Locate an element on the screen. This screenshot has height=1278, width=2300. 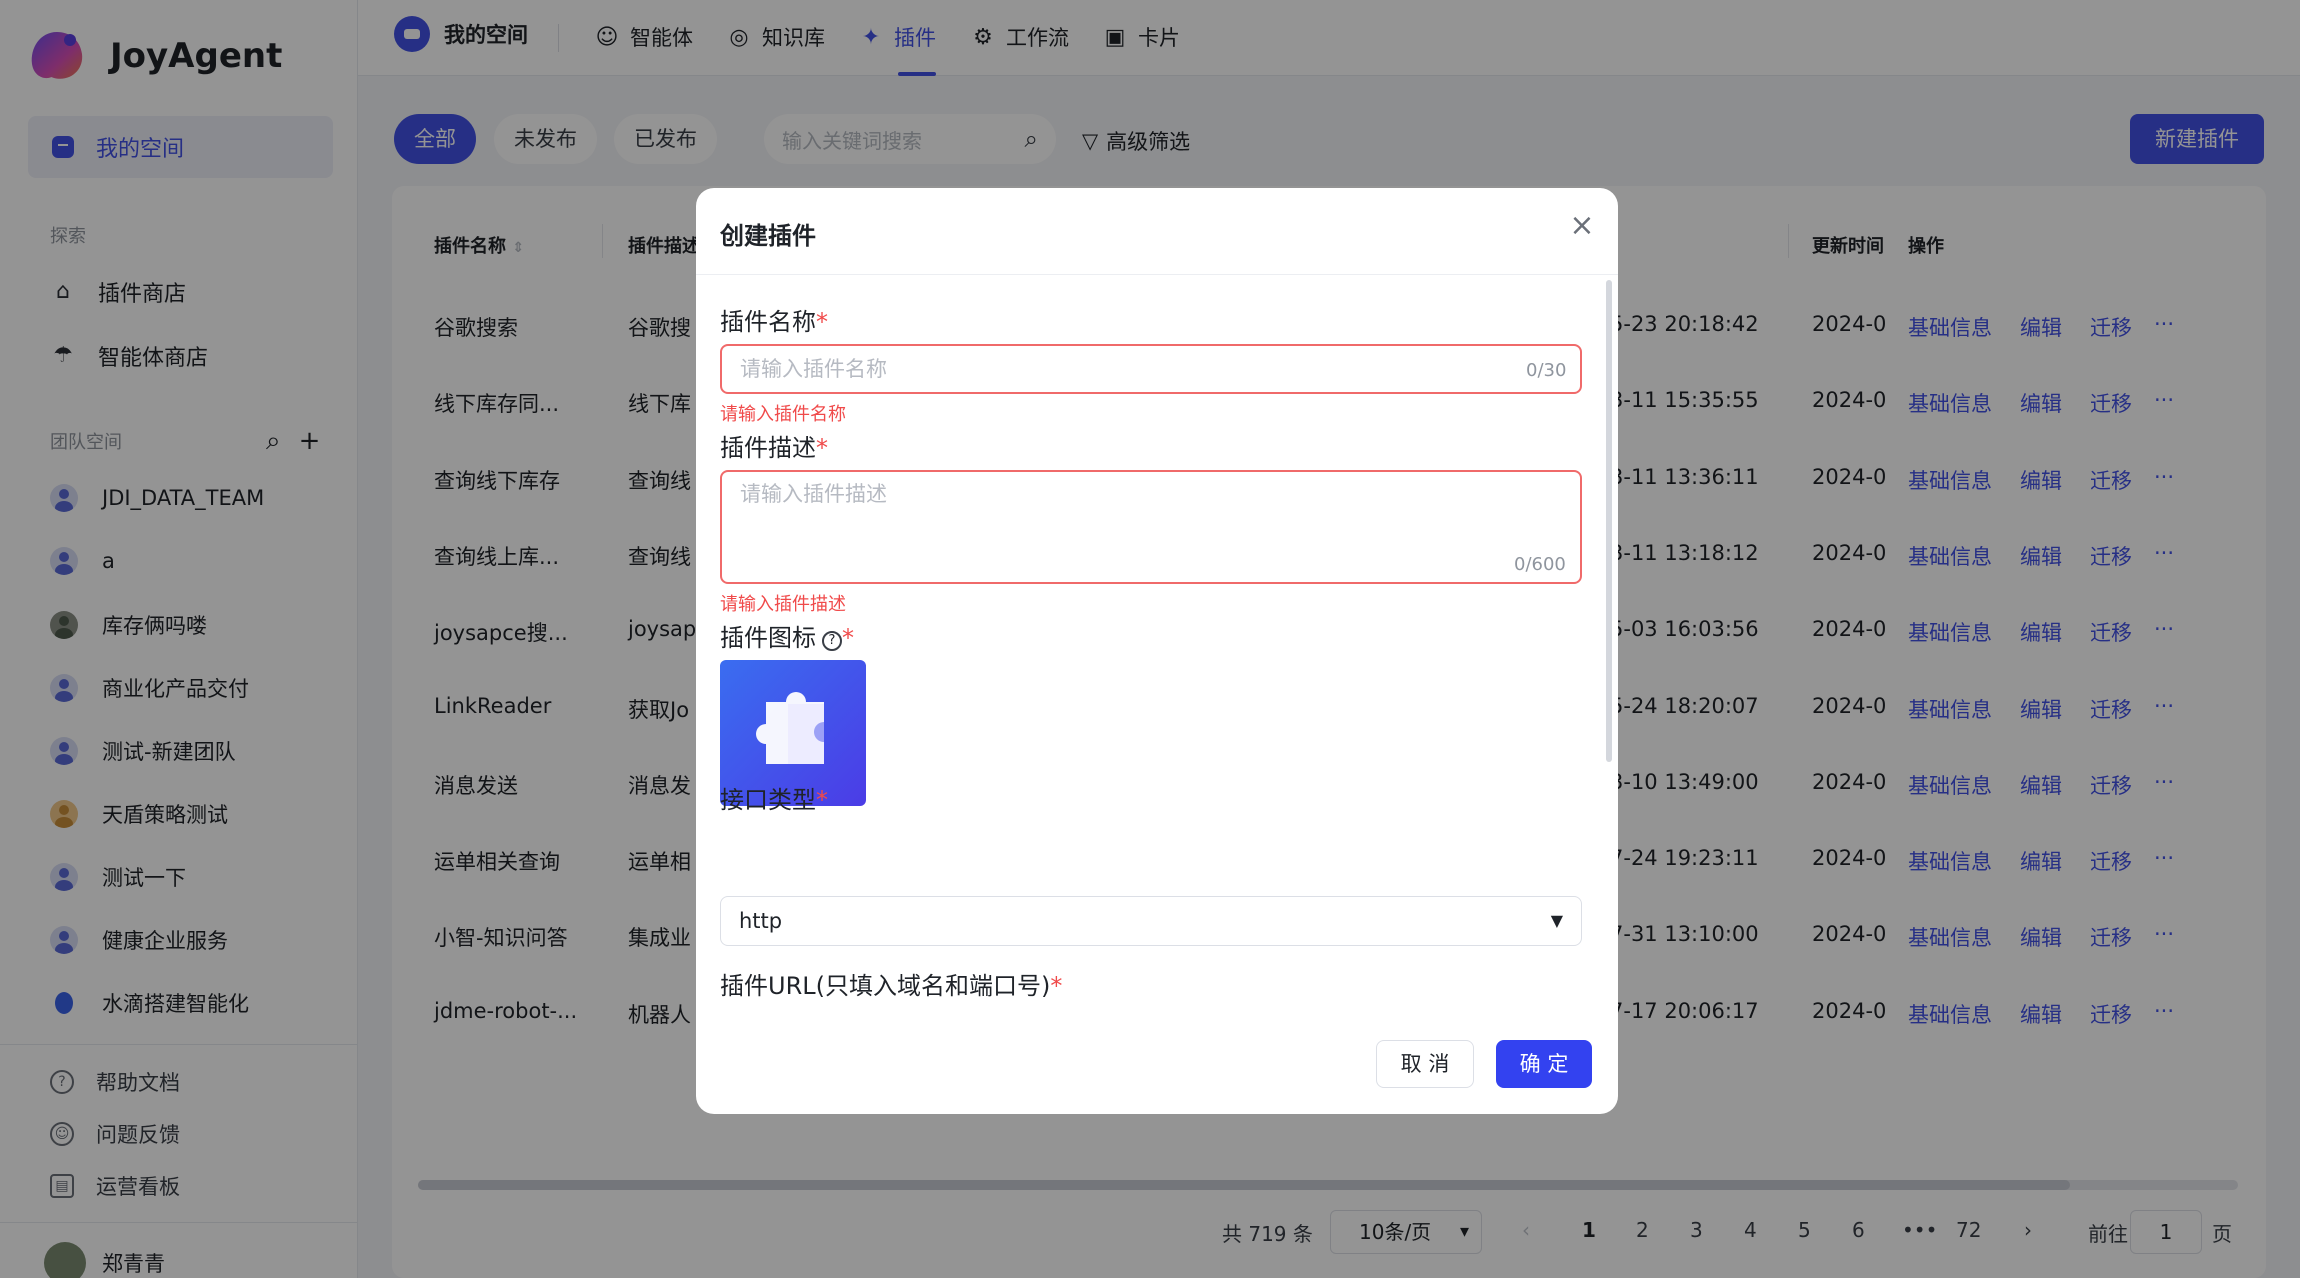
desc-field-label: 插件描述* is located at coordinates (774, 445).